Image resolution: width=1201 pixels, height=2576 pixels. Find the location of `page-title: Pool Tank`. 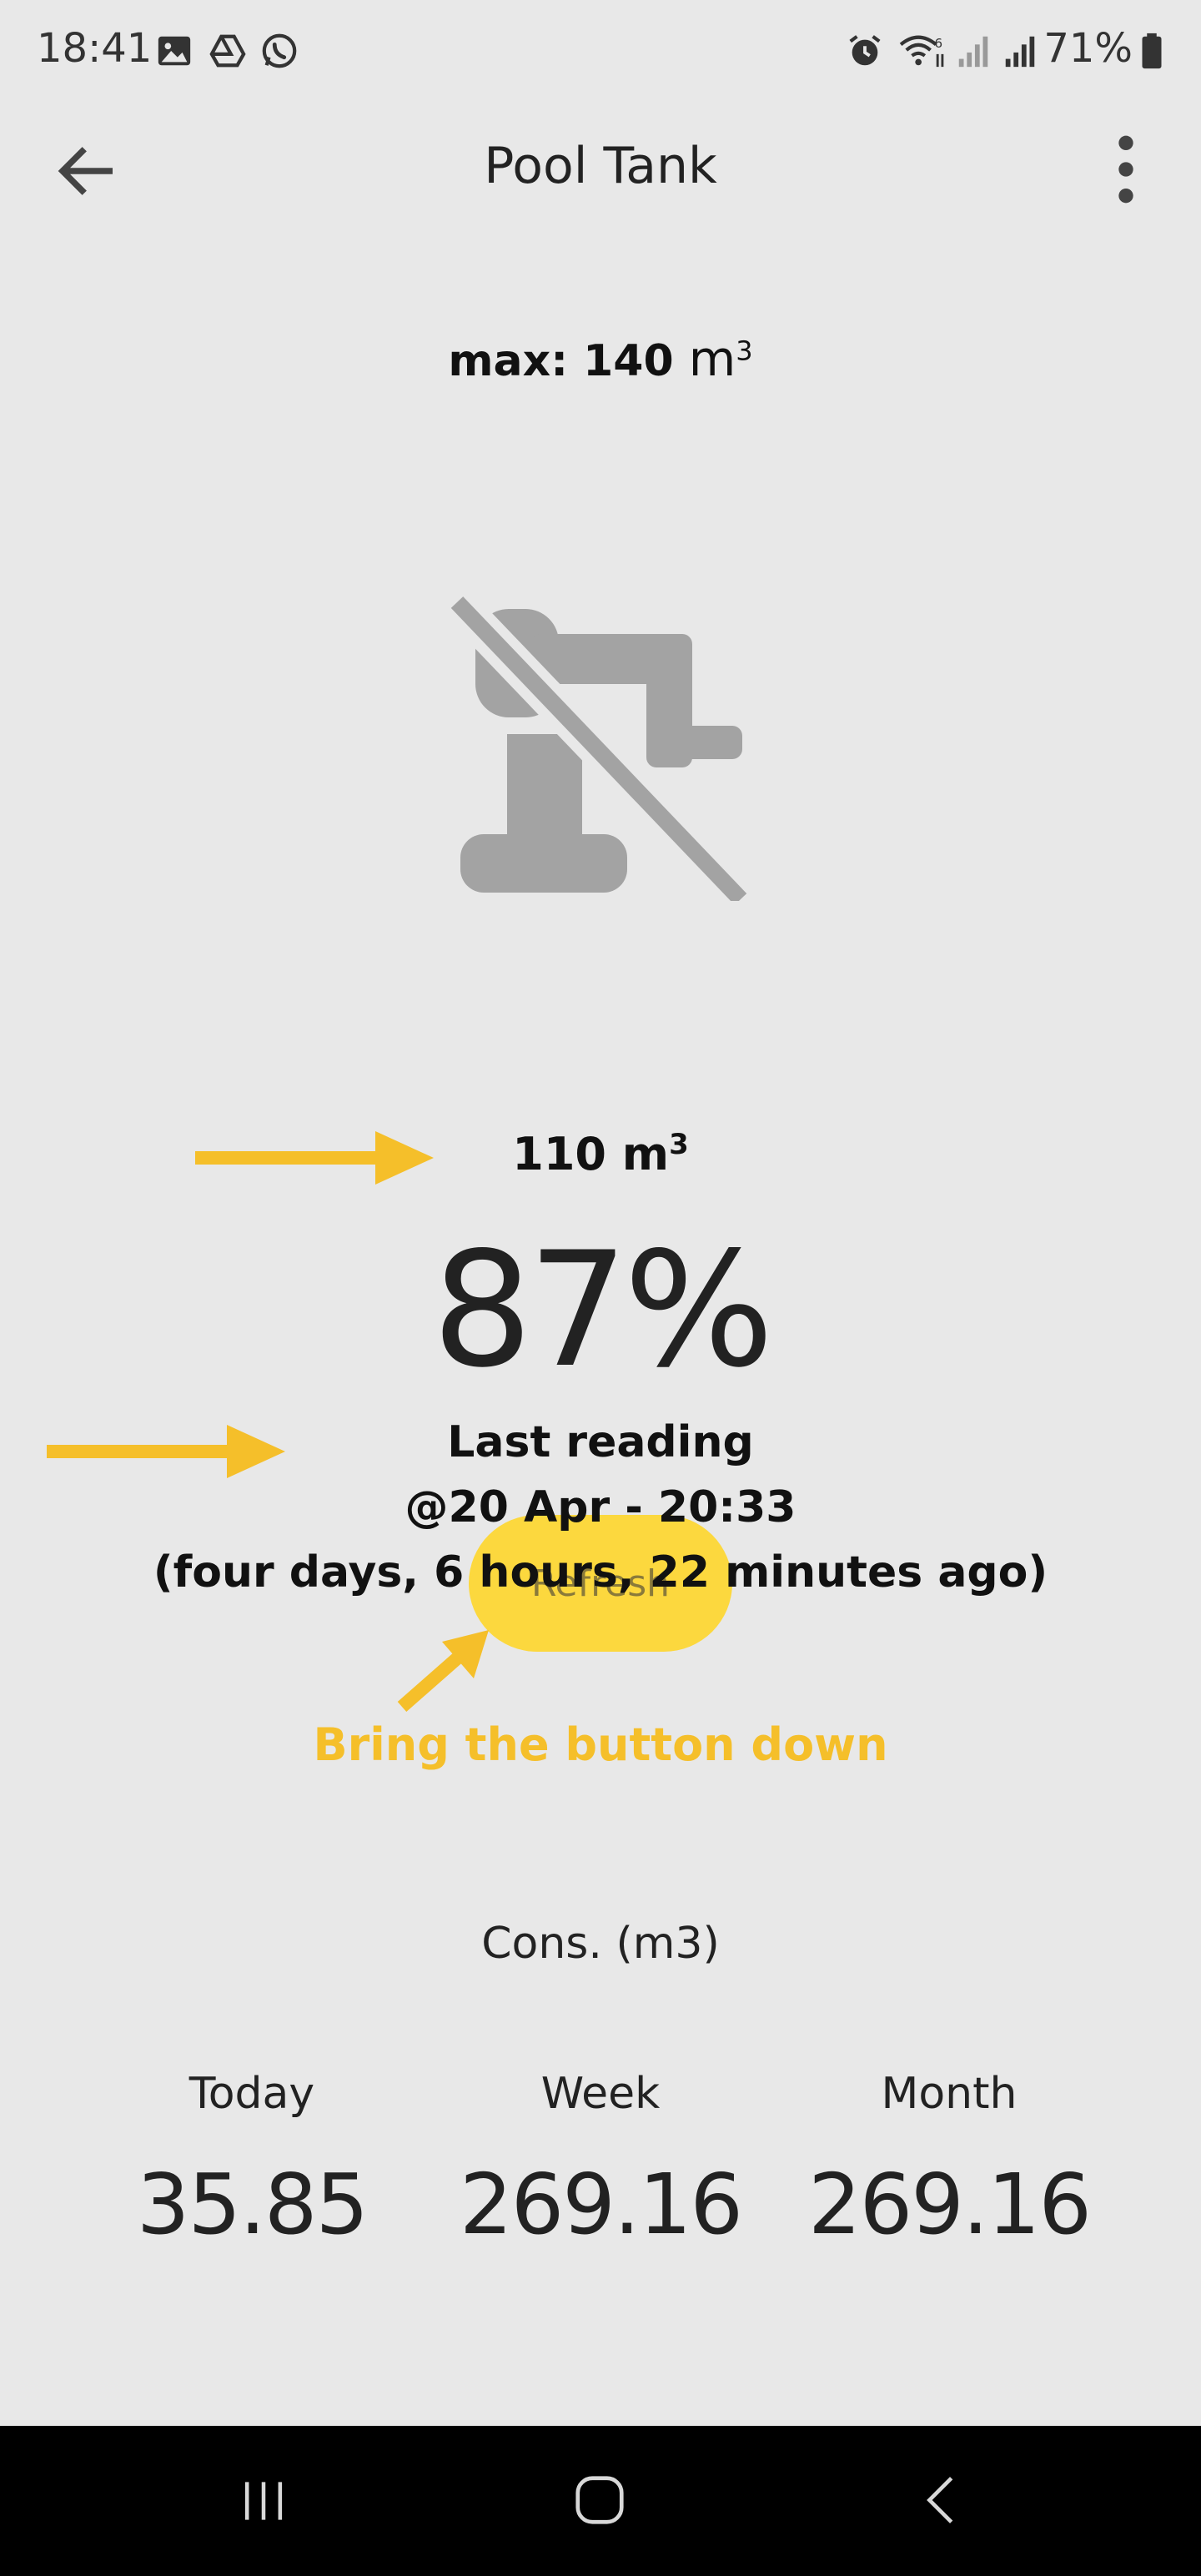

page-title: Pool Tank is located at coordinates (601, 166).